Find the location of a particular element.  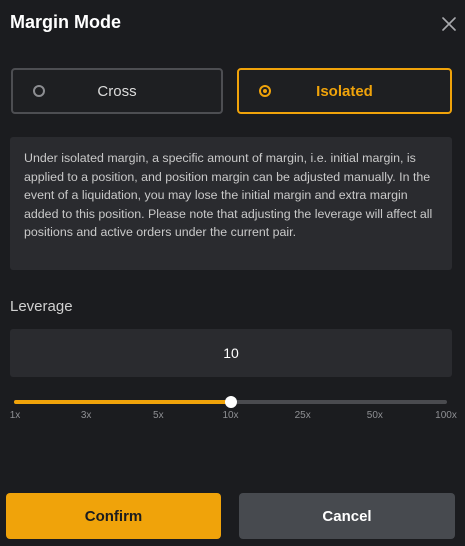

leverage-tick-3: 10x is located at coordinates (230, 415).